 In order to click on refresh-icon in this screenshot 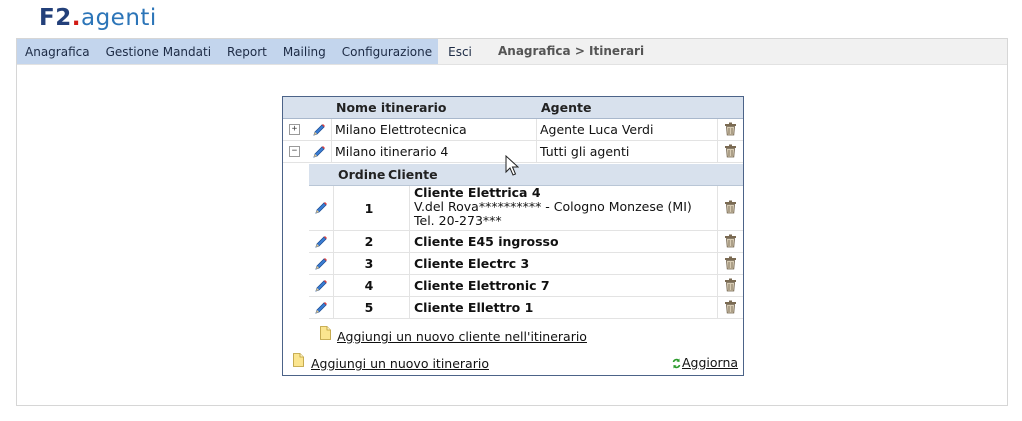, I will do `click(676, 363)`.